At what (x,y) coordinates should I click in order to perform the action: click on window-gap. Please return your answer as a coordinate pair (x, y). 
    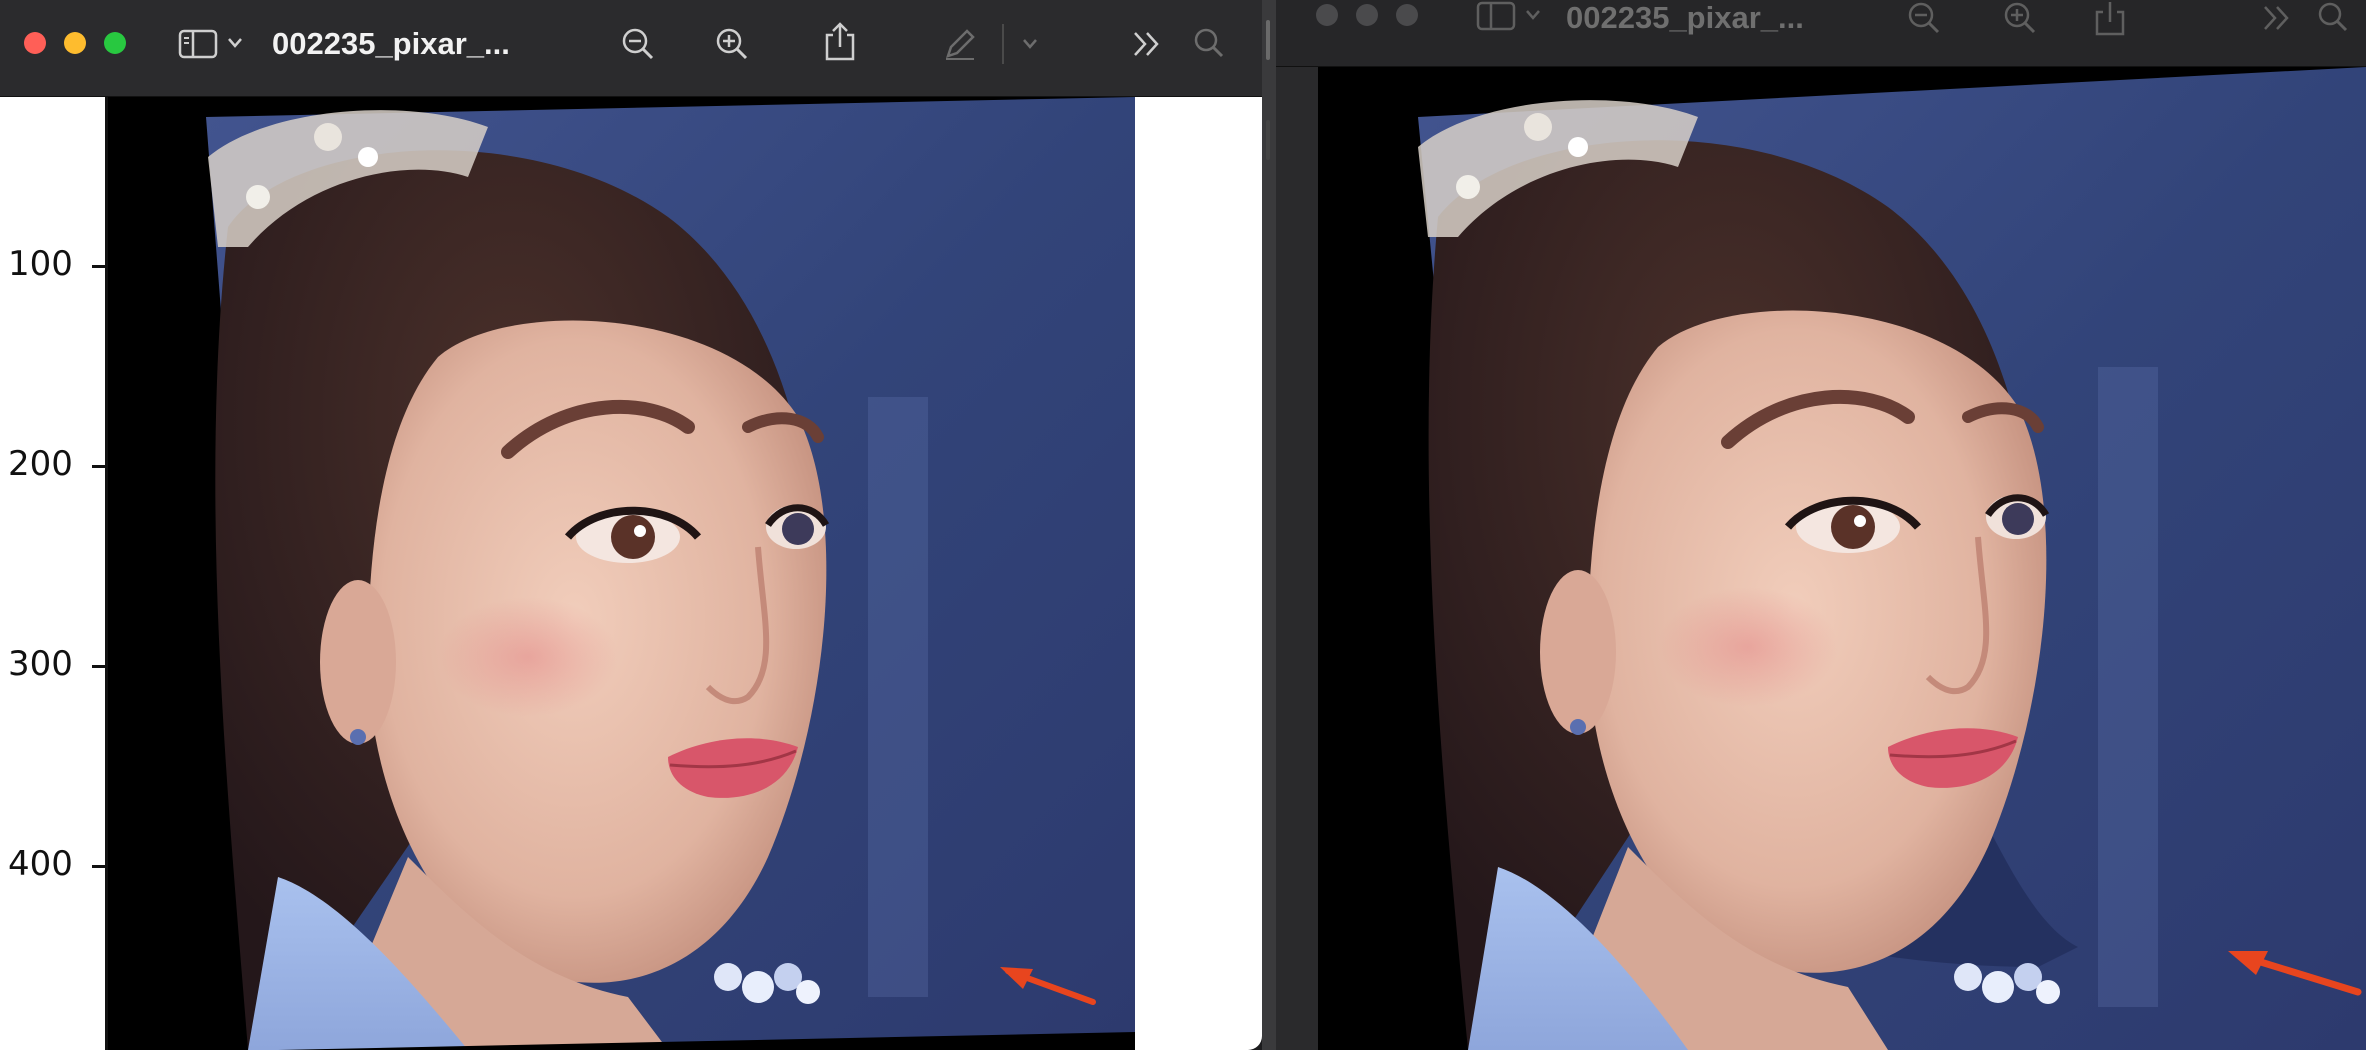
    Looking at the image, I should click on (1269, 525).